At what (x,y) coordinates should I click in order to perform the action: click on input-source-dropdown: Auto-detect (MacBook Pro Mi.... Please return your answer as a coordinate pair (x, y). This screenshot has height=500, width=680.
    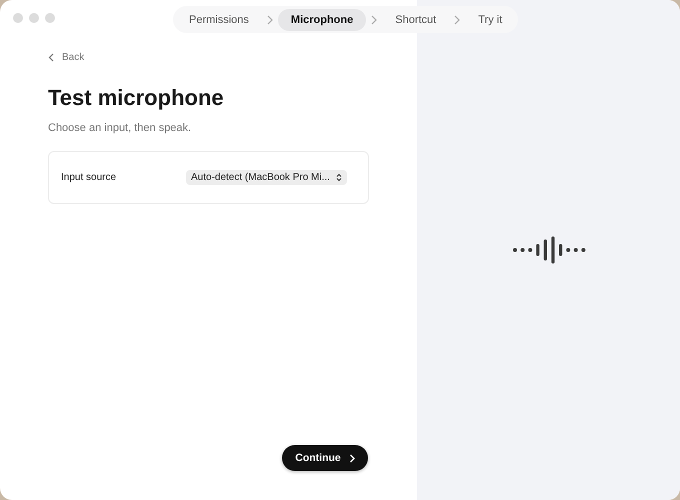
    Looking at the image, I should click on (266, 177).